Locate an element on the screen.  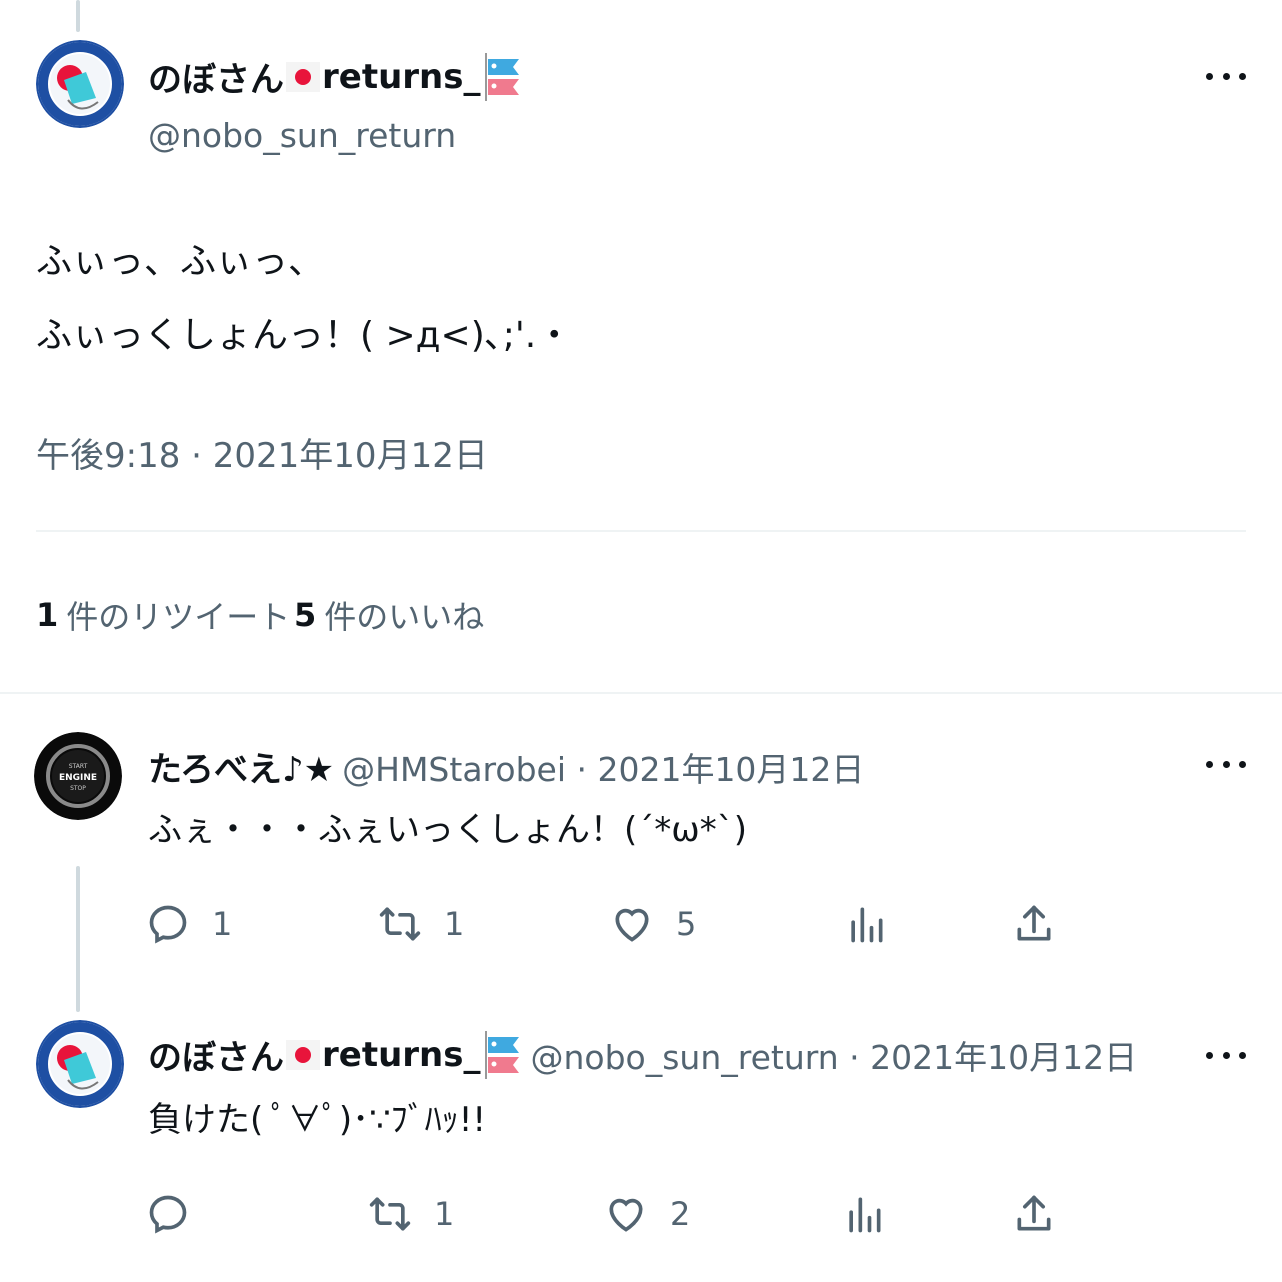
retweets-stat: 1 件のリツイート is located at coordinates (163, 615).